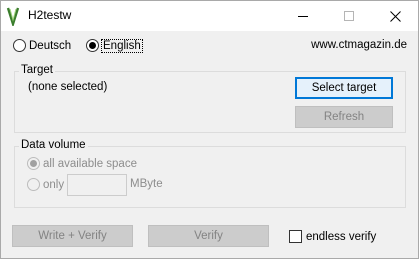 This screenshot has width=419, height=259. I want to click on radio-only: only, so click(45, 184).